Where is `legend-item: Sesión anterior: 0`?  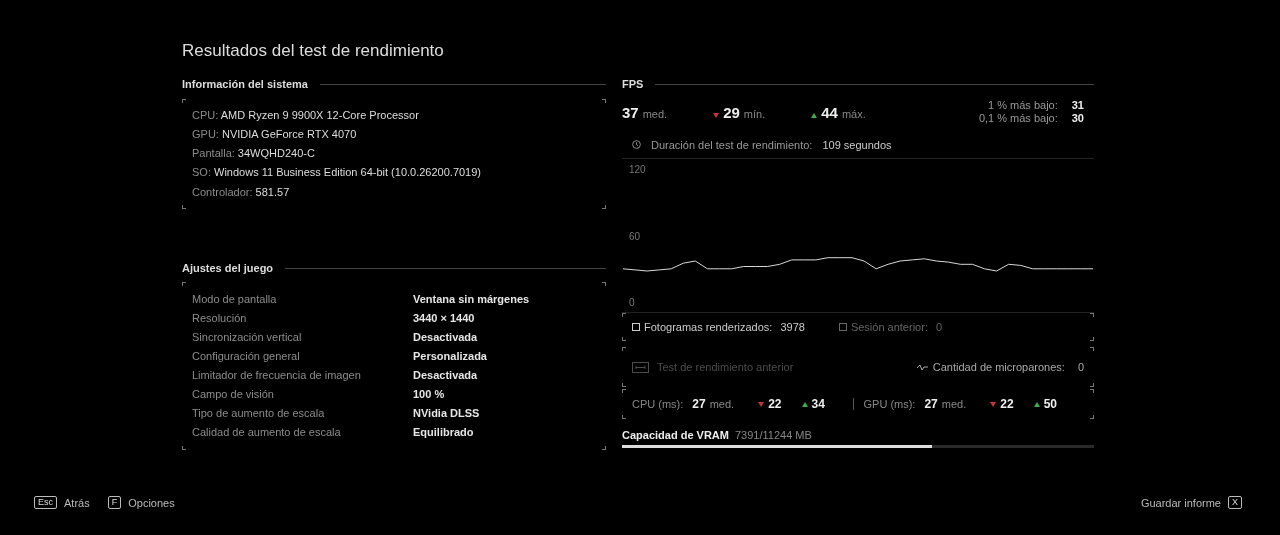
legend-item: Sesión anterior: 0 is located at coordinates (890, 327).